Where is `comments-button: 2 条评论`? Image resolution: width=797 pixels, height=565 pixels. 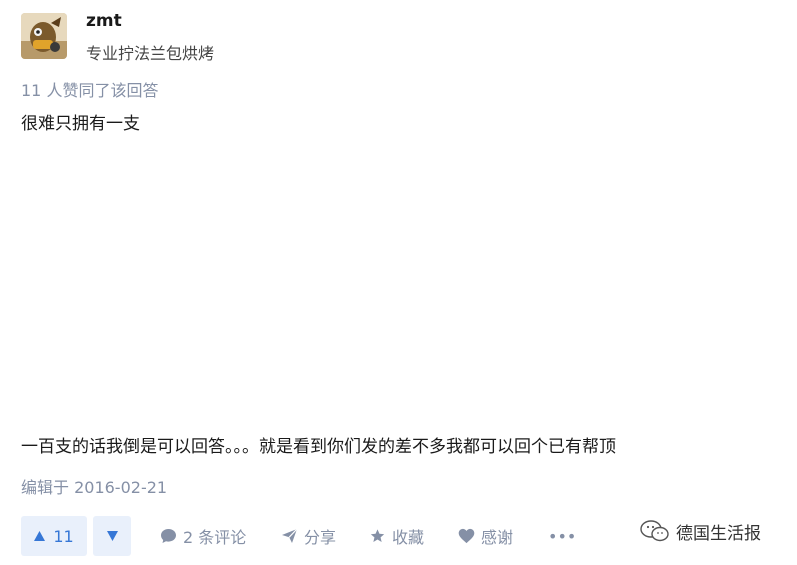
comments-button: 2 条评论 is located at coordinates (203, 536).